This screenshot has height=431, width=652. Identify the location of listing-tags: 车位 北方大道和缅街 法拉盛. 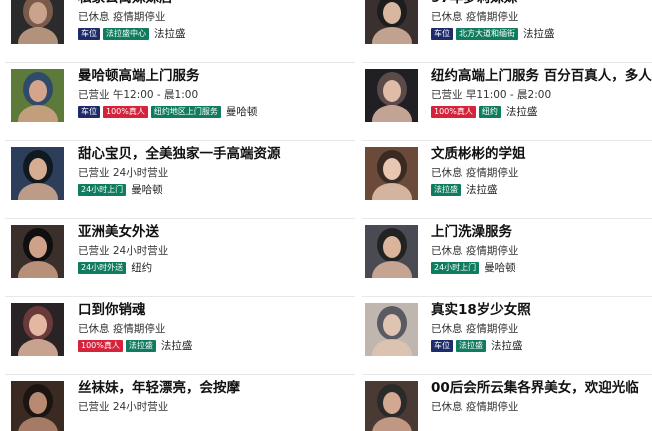
(493, 34).